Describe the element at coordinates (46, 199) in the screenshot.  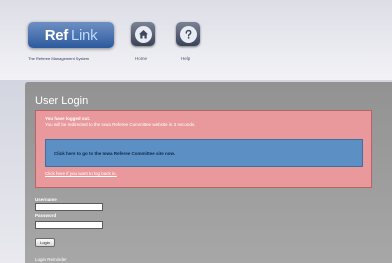
I see `username-label: Username` at that location.